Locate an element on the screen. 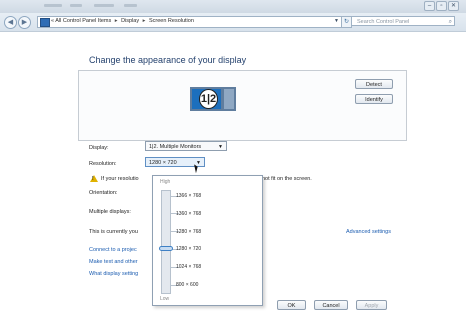  detect-button: Detect is located at coordinates (374, 84).